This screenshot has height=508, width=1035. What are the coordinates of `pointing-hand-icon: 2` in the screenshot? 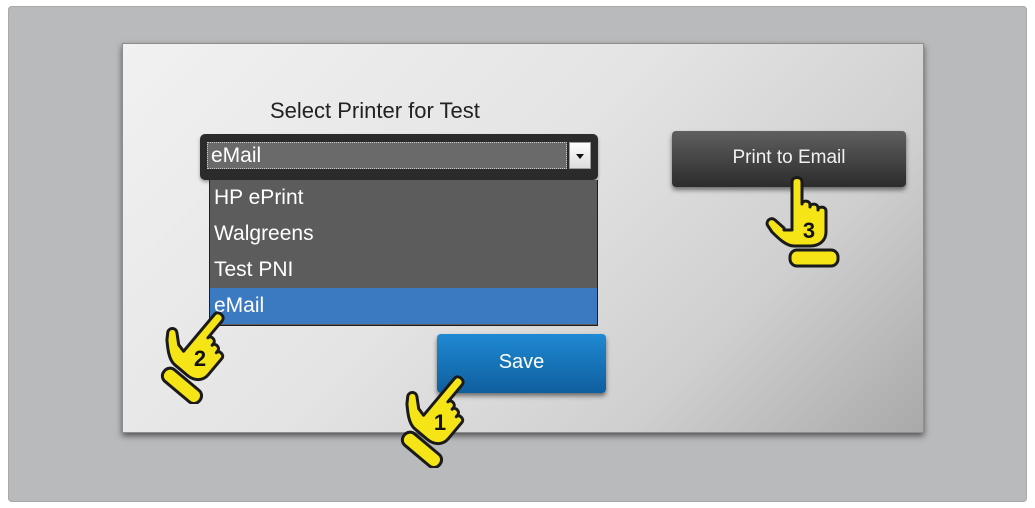 It's located at (192, 357).